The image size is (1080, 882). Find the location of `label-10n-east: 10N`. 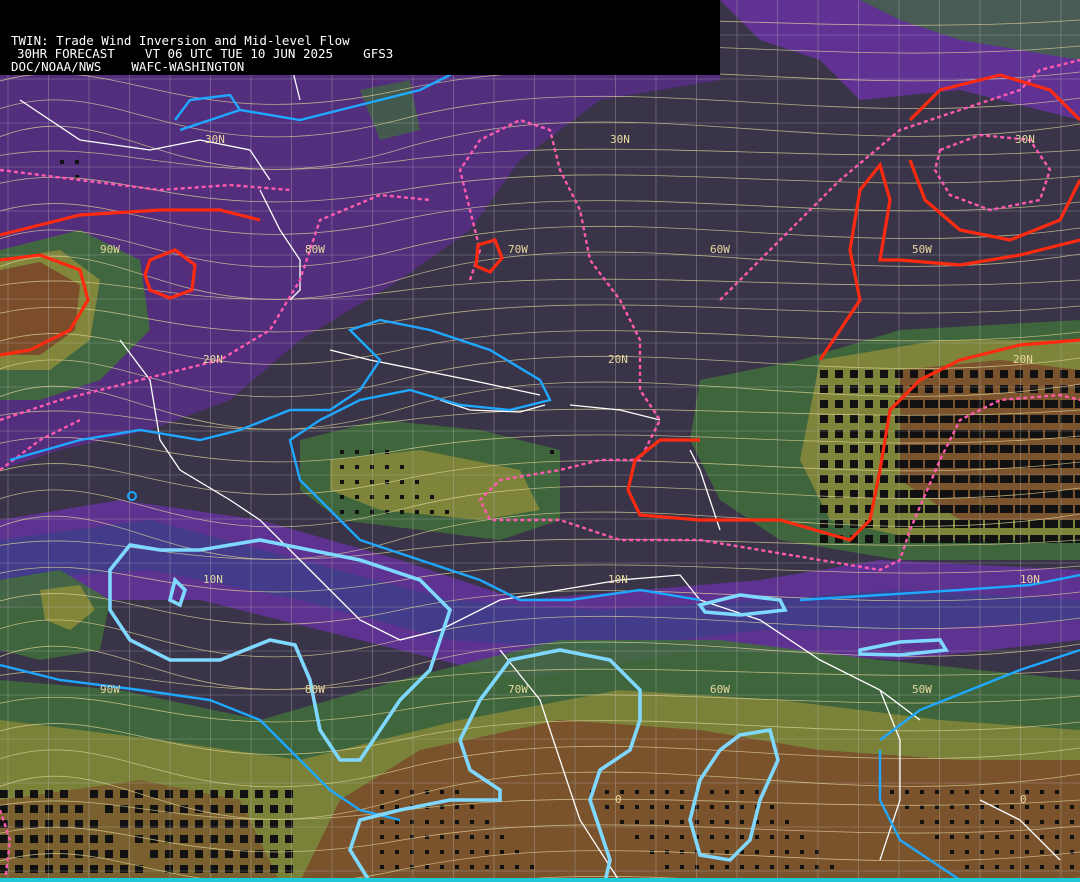

label-10n-east: 10N is located at coordinates (1030, 579).